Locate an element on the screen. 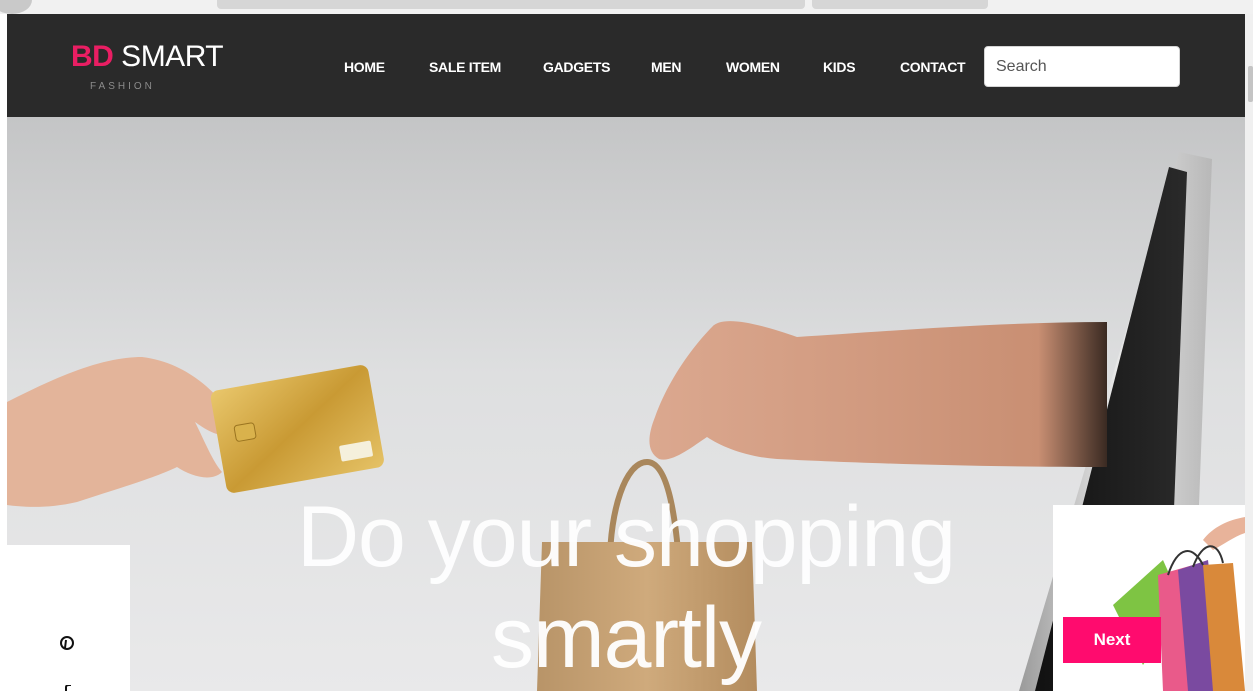 Image resolution: width=1253 pixels, height=691 pixels. address-bar is located at coordinates (511, 4).